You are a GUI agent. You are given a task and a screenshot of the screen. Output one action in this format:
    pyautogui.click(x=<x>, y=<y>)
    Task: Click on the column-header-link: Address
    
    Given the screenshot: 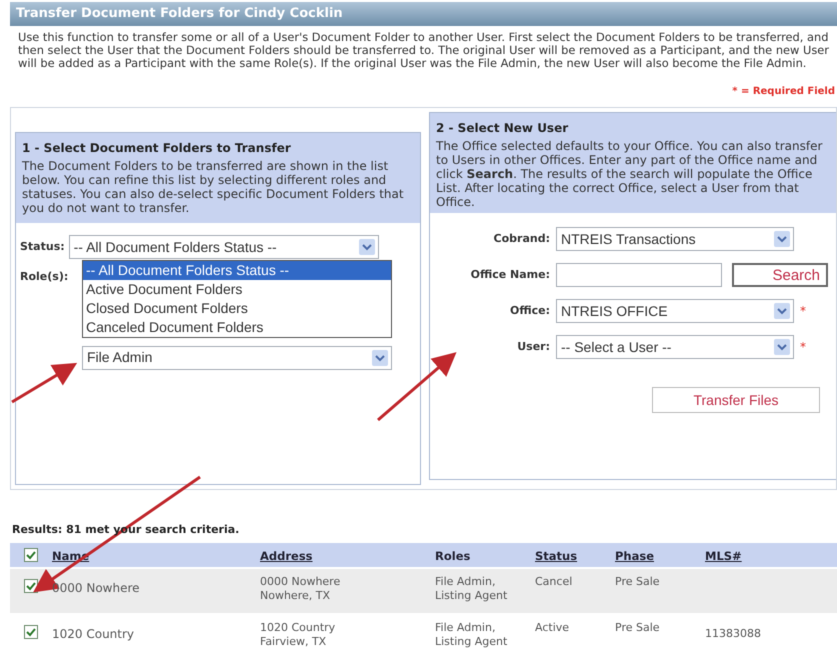 What is the action you would take?
    pyautogui.click(x=286, y=556)
    